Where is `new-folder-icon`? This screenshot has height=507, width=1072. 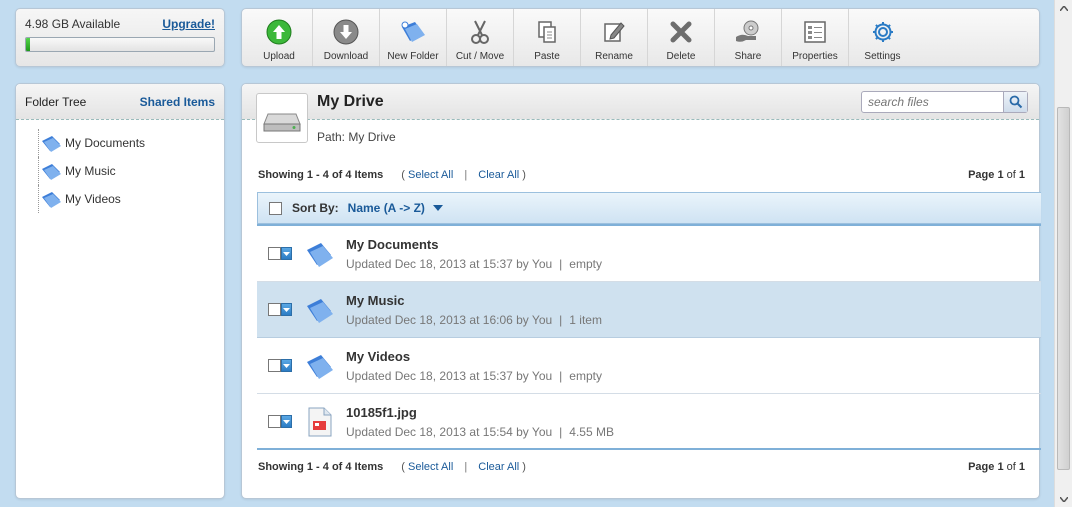 new-folder-icon is located at coordinates (413, 32).